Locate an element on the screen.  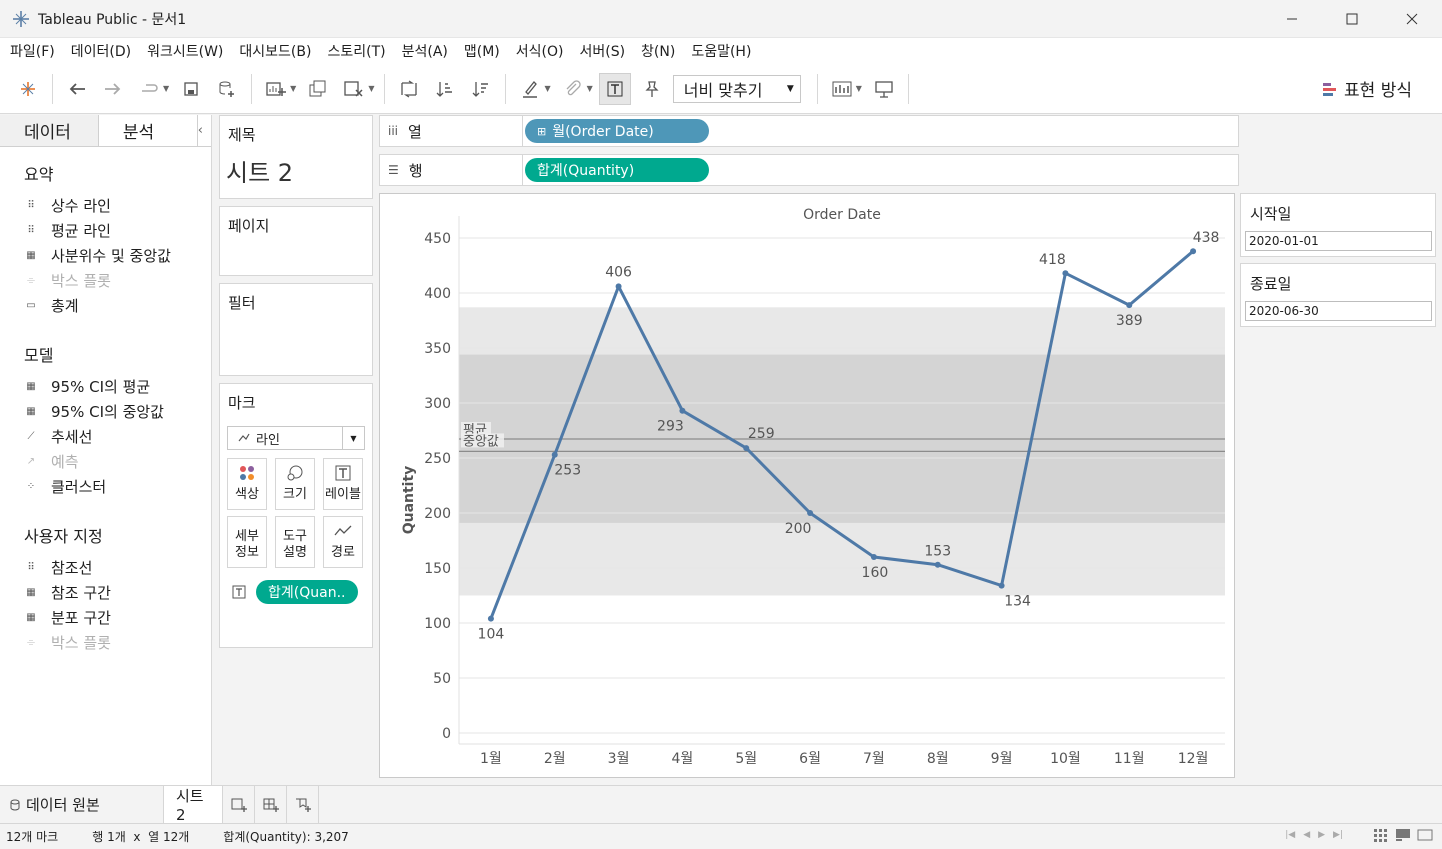
collapse-pane-button: ‹ is located at coordinates (204, 130).